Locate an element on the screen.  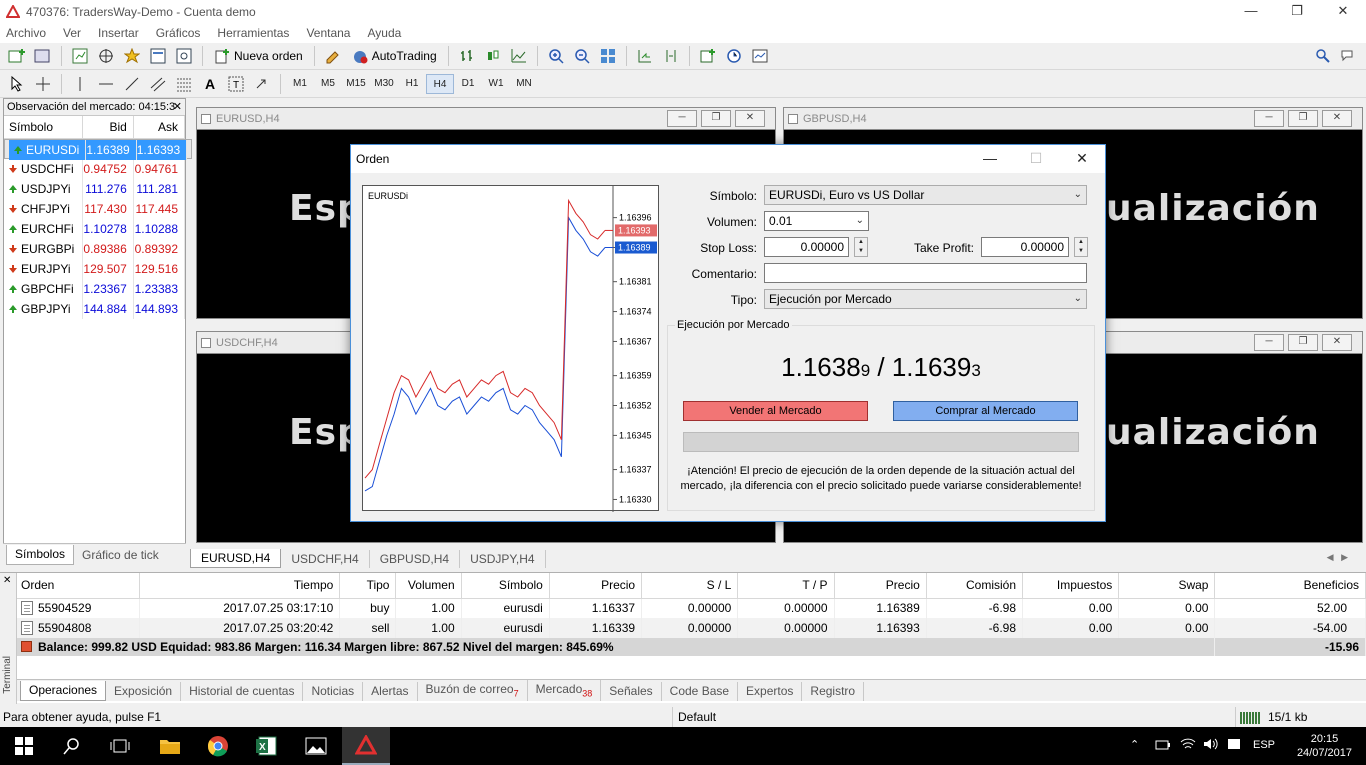
task-view-icon is located at coordinates (120, 746).